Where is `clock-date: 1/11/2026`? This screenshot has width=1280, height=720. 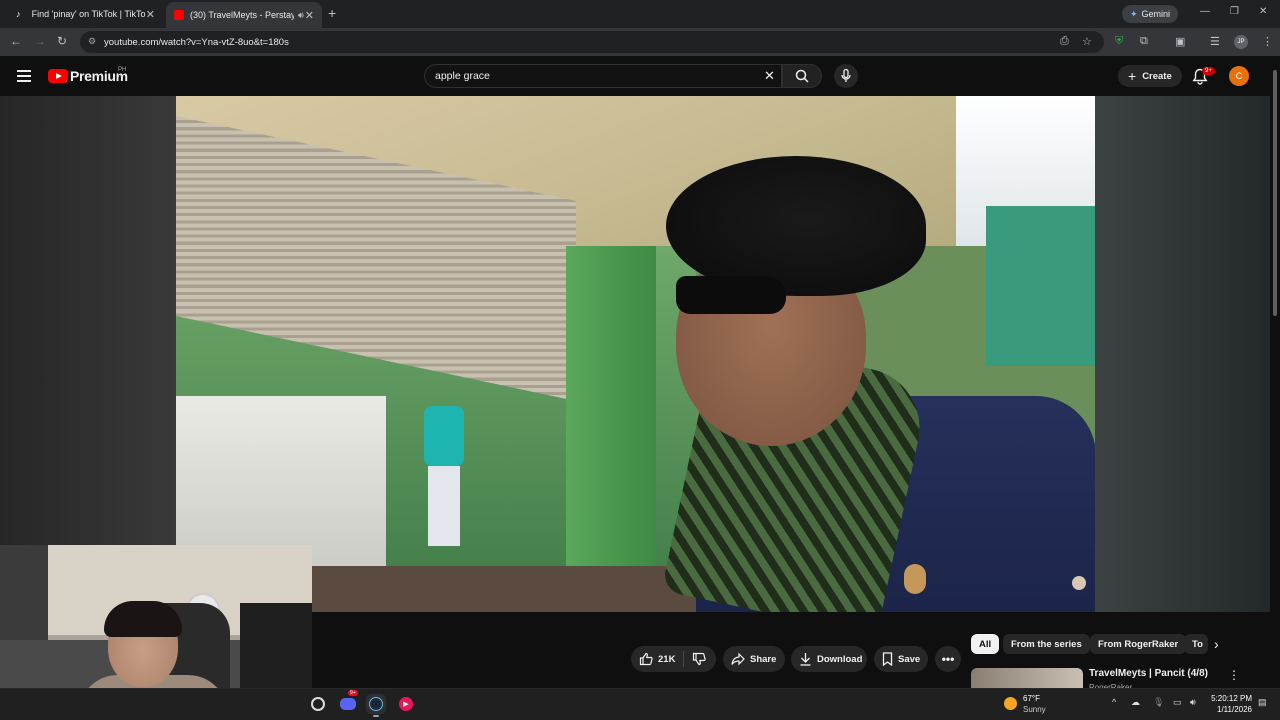 clock-date: 1/11/2026 is located at coordinates (1231, 709).